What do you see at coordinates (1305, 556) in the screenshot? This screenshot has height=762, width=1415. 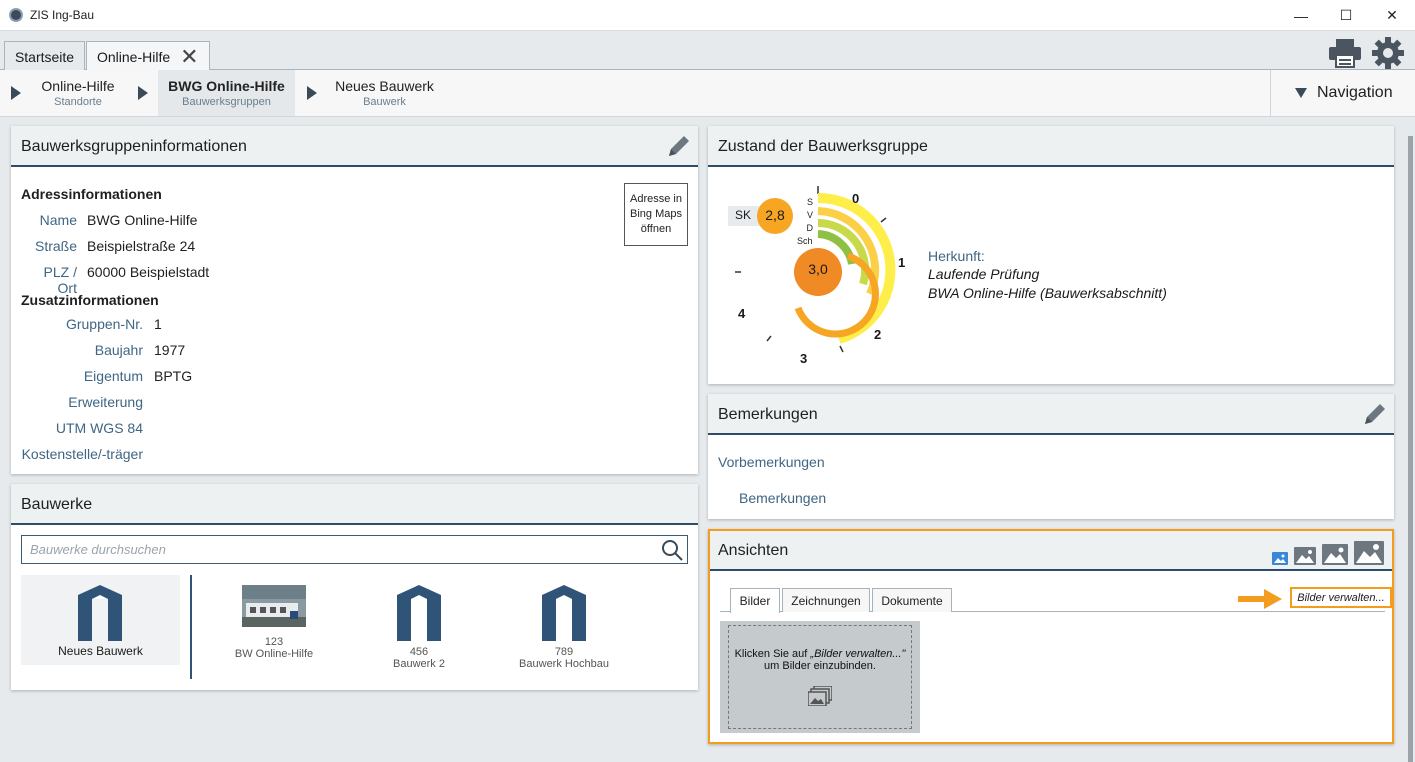 I see `image-medium-icon` at bounding box center [1305, 556].